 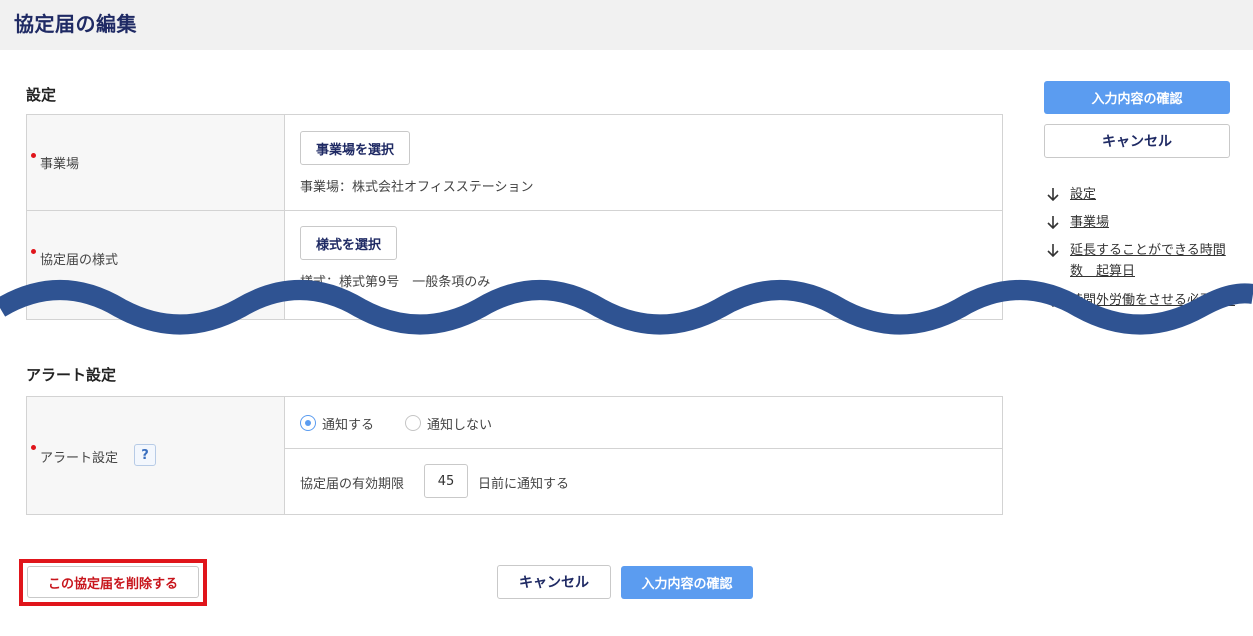 I want to click on wavy-break-divider, so click(x=626, y=307).